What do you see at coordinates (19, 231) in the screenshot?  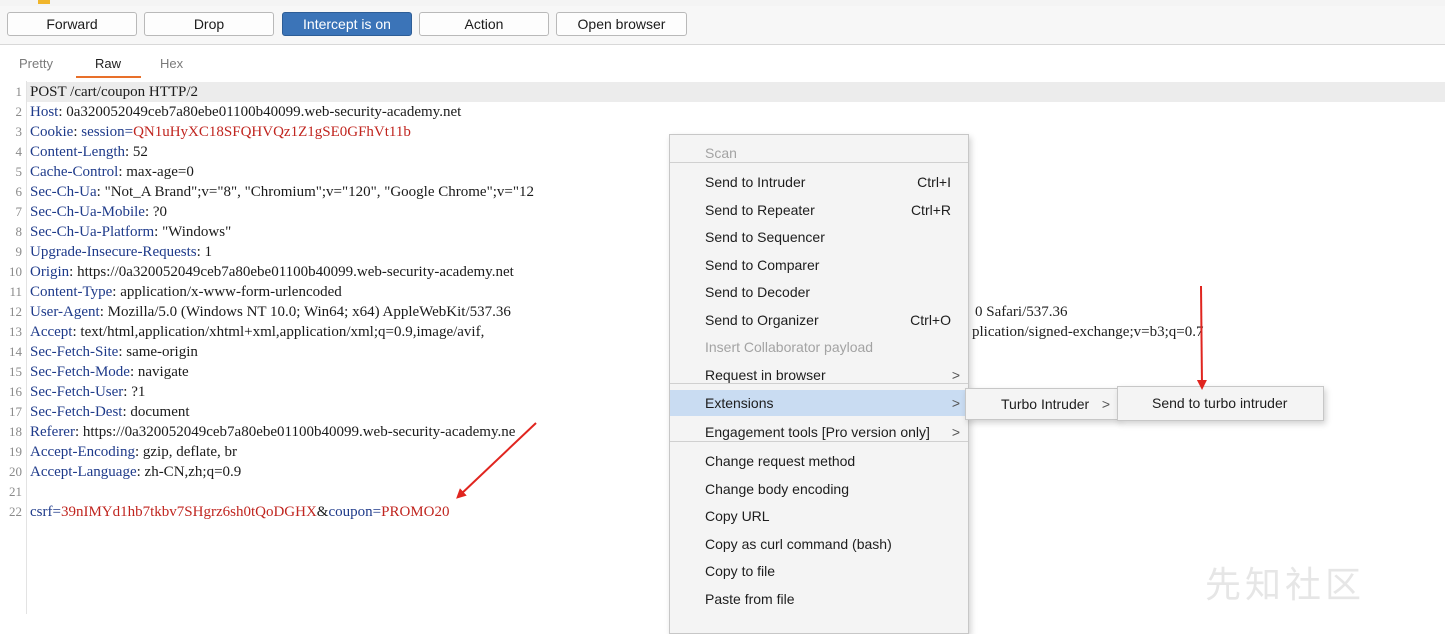 I see `line-number: 8` at bounding box center [19, 231].